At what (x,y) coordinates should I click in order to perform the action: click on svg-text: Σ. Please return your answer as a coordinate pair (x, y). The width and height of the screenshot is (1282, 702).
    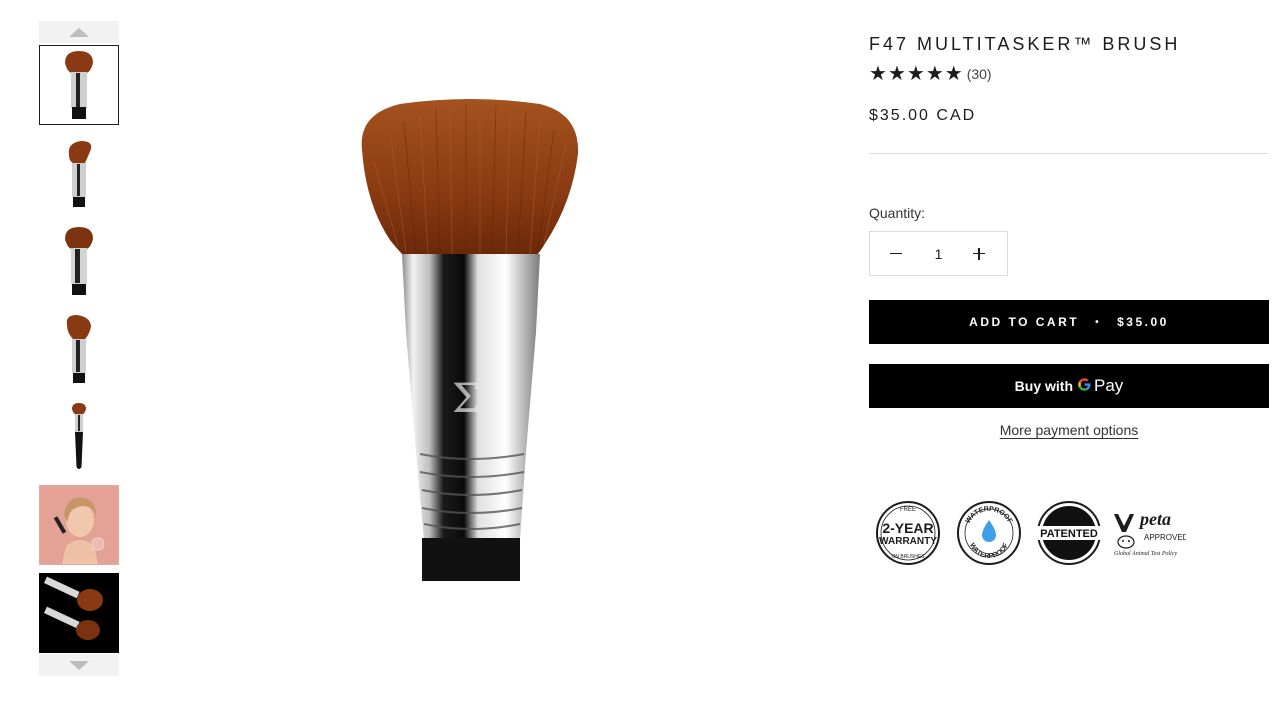
    Looking at the image, I should click on (466, 399).